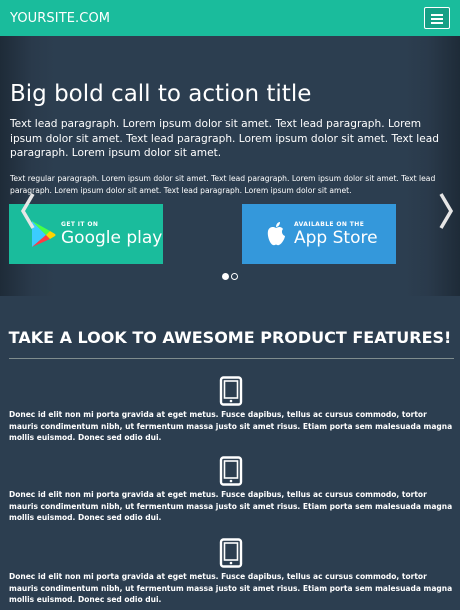 The image size is (460, 610). Describe the element at coordinates (230, 276) in the screenshot. I see `carousel-indicators` at that location.